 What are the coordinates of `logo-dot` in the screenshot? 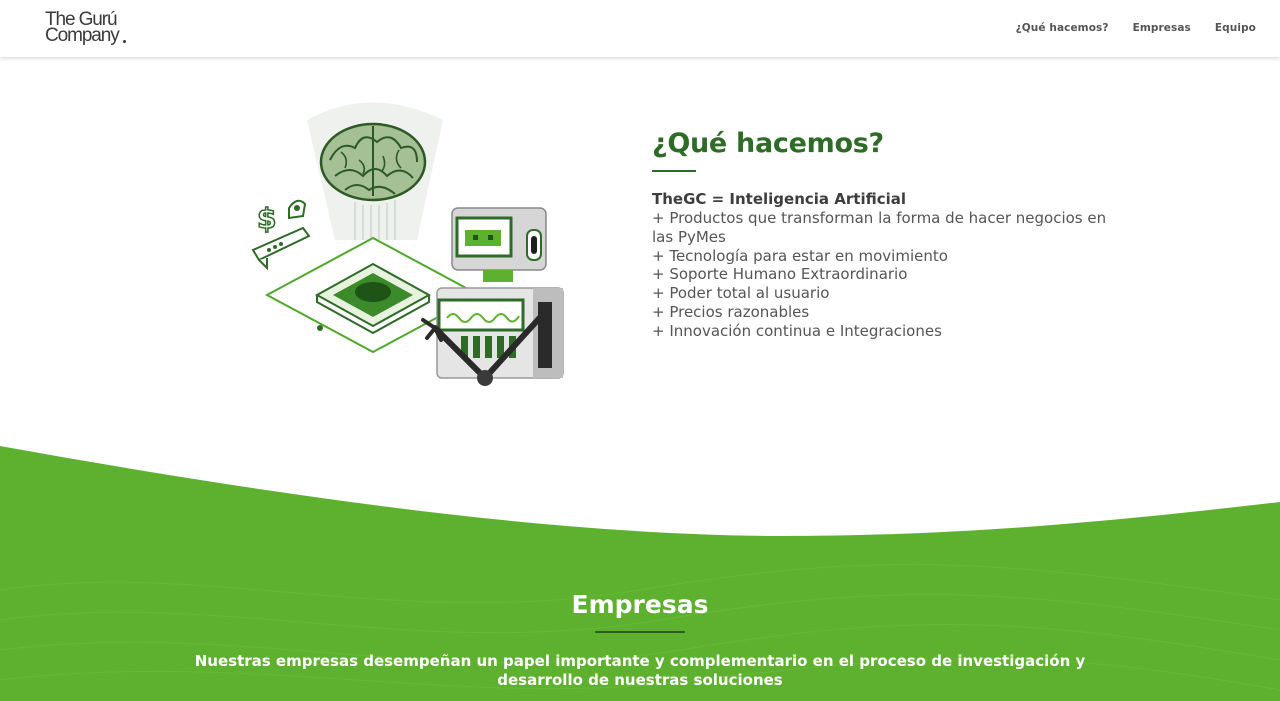 It's located at (124, 41).